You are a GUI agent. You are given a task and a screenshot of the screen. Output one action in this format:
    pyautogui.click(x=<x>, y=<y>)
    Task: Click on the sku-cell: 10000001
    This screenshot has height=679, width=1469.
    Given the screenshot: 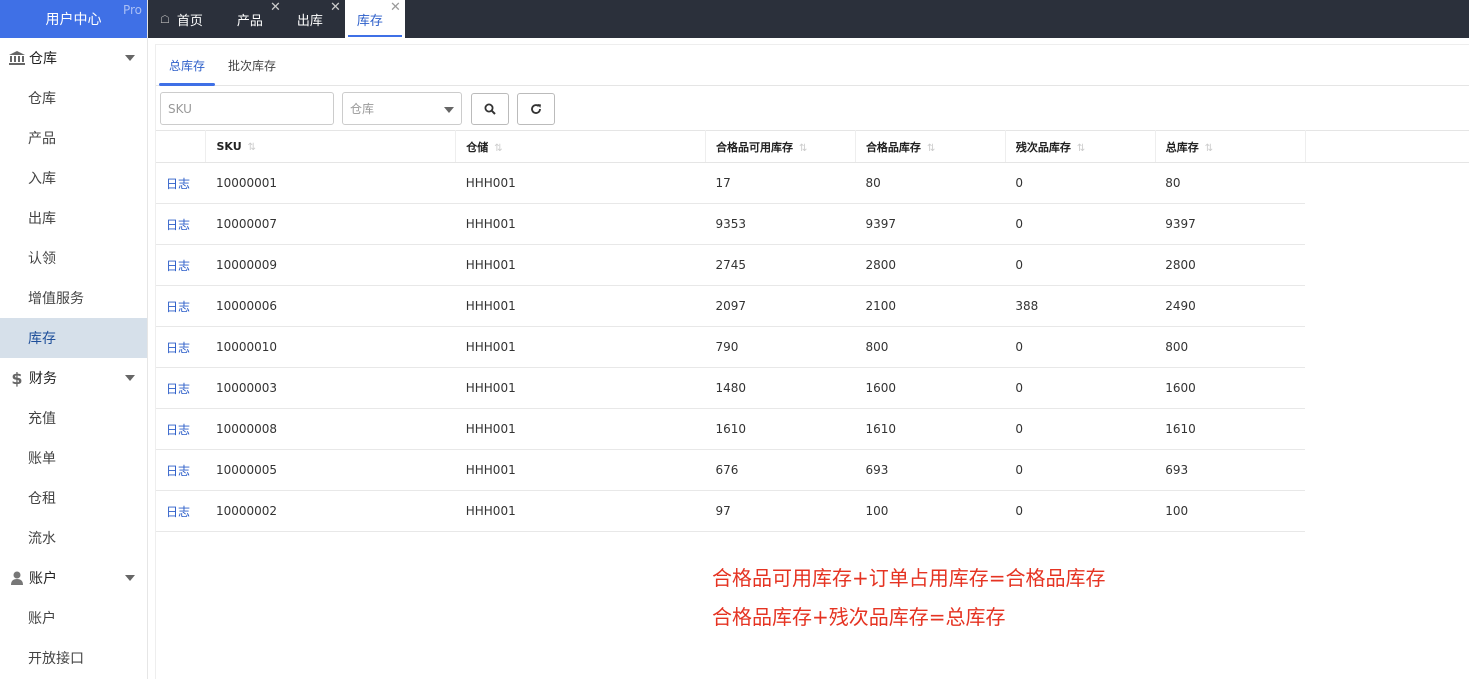 What is the action you would take?
    pyautogui.click(x=330, y=183)
    